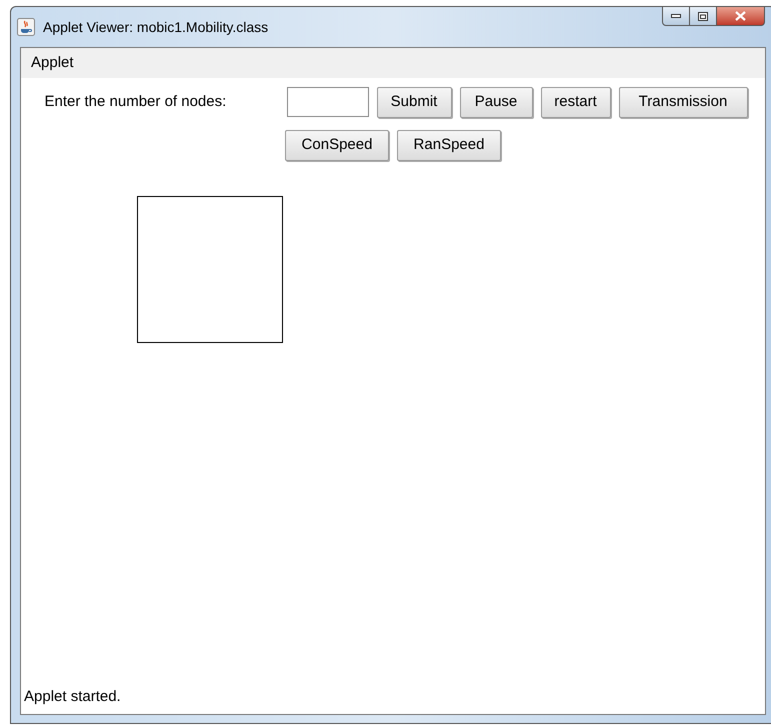  I want to click on maximize-icon, so click(703, 16).